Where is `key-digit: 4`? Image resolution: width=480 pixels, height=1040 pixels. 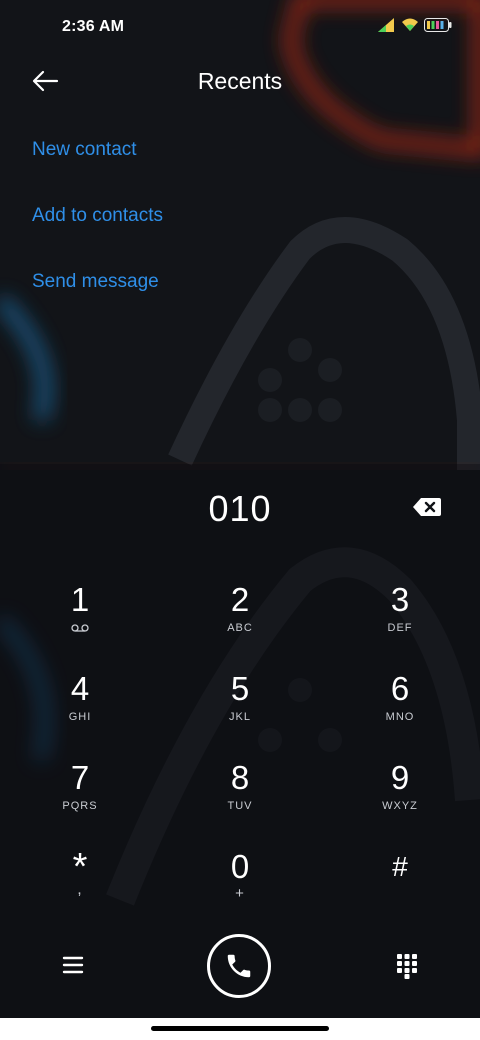
key-digit: 4 is located at coordinates (80, 688).